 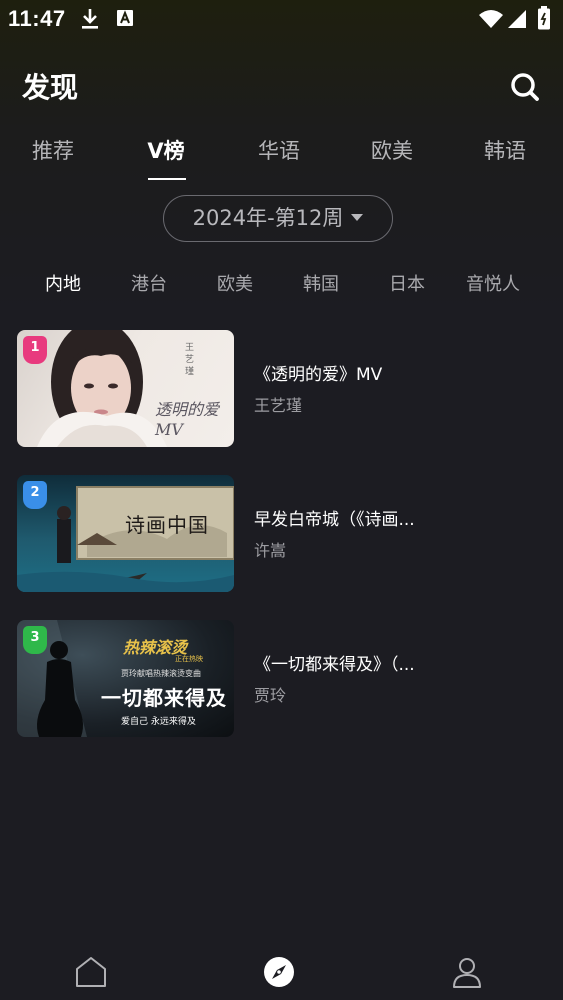 I want to click on status-time: 11:47, so click(x=37, y=18).